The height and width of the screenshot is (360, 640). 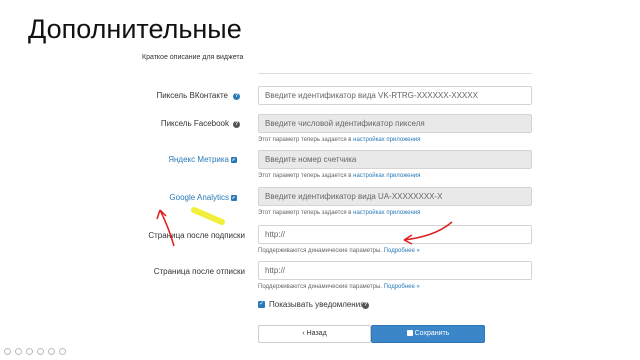 I want to click on annotation-overlay, so click(x=304, y=227).